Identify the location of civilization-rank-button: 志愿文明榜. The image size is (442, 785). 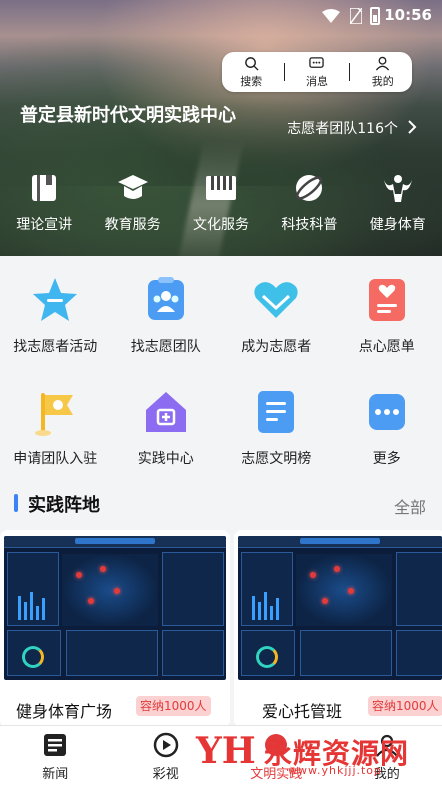
(276, 427).